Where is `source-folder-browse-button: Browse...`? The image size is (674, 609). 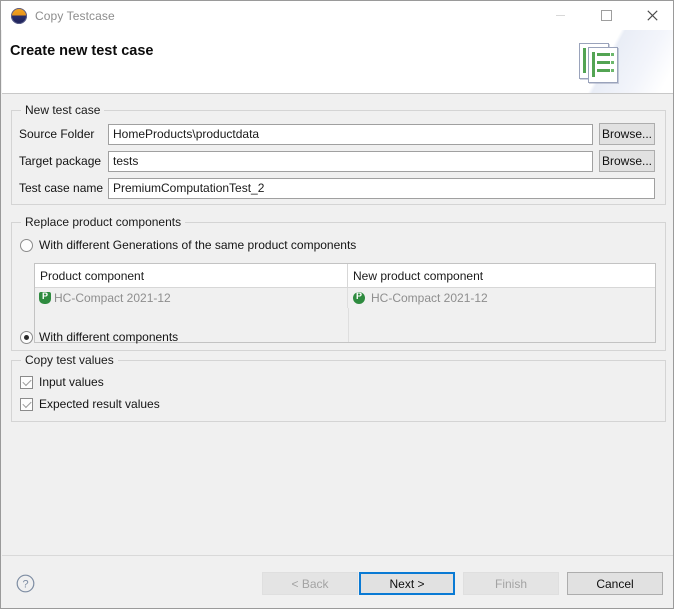 source-folder-browse-button: Browse... is located at coordinates (627, 134).